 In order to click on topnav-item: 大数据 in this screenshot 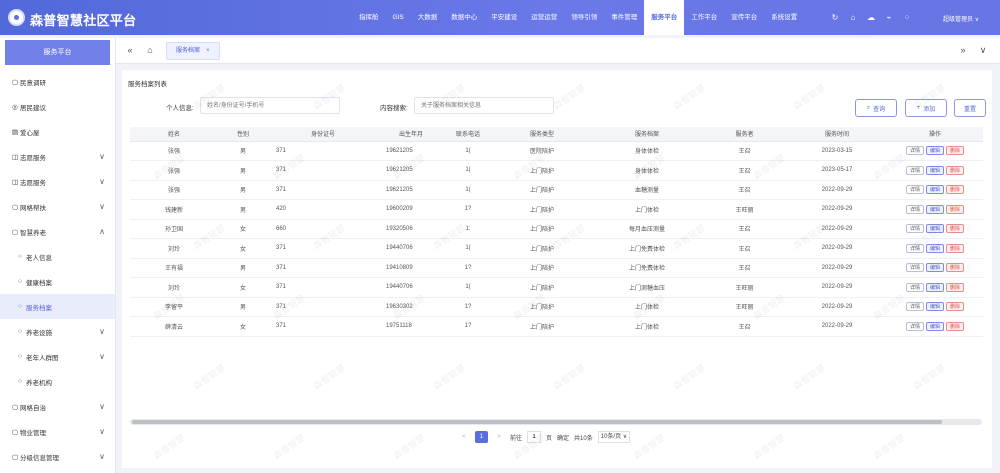, I will do `click(428, 17)`.